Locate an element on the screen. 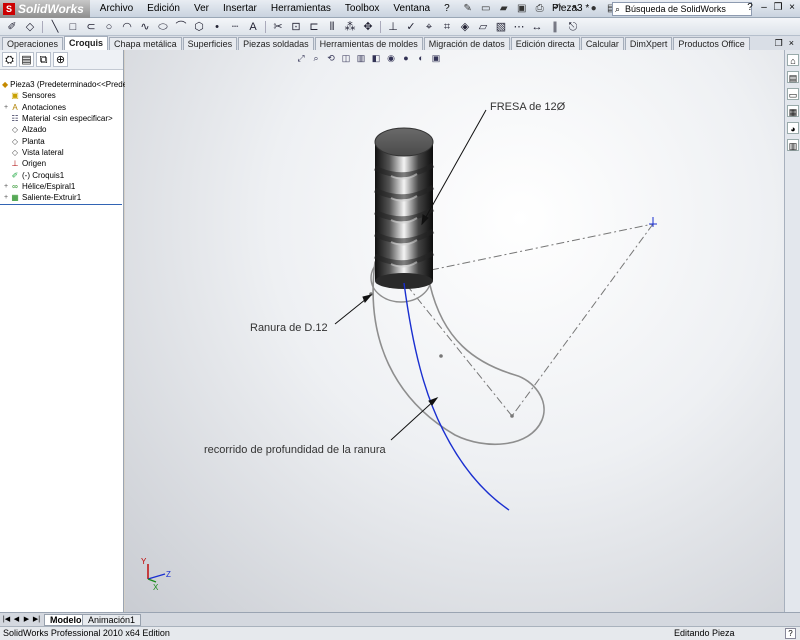 This screenshot has width=800, height=640. first-tab-icon: |◀ is located at coordinates (6, 619).